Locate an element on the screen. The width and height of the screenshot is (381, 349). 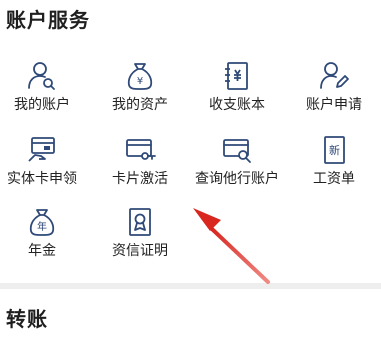
svg-text: 年 is located at coordinates (42, 226).